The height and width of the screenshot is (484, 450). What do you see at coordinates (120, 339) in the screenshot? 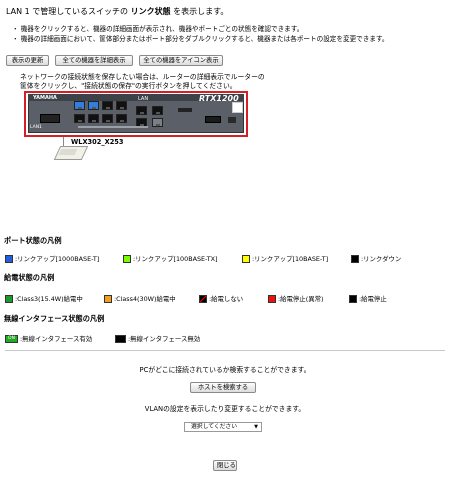
I see `wireless-off-icon` at bounding box center [120, 339].